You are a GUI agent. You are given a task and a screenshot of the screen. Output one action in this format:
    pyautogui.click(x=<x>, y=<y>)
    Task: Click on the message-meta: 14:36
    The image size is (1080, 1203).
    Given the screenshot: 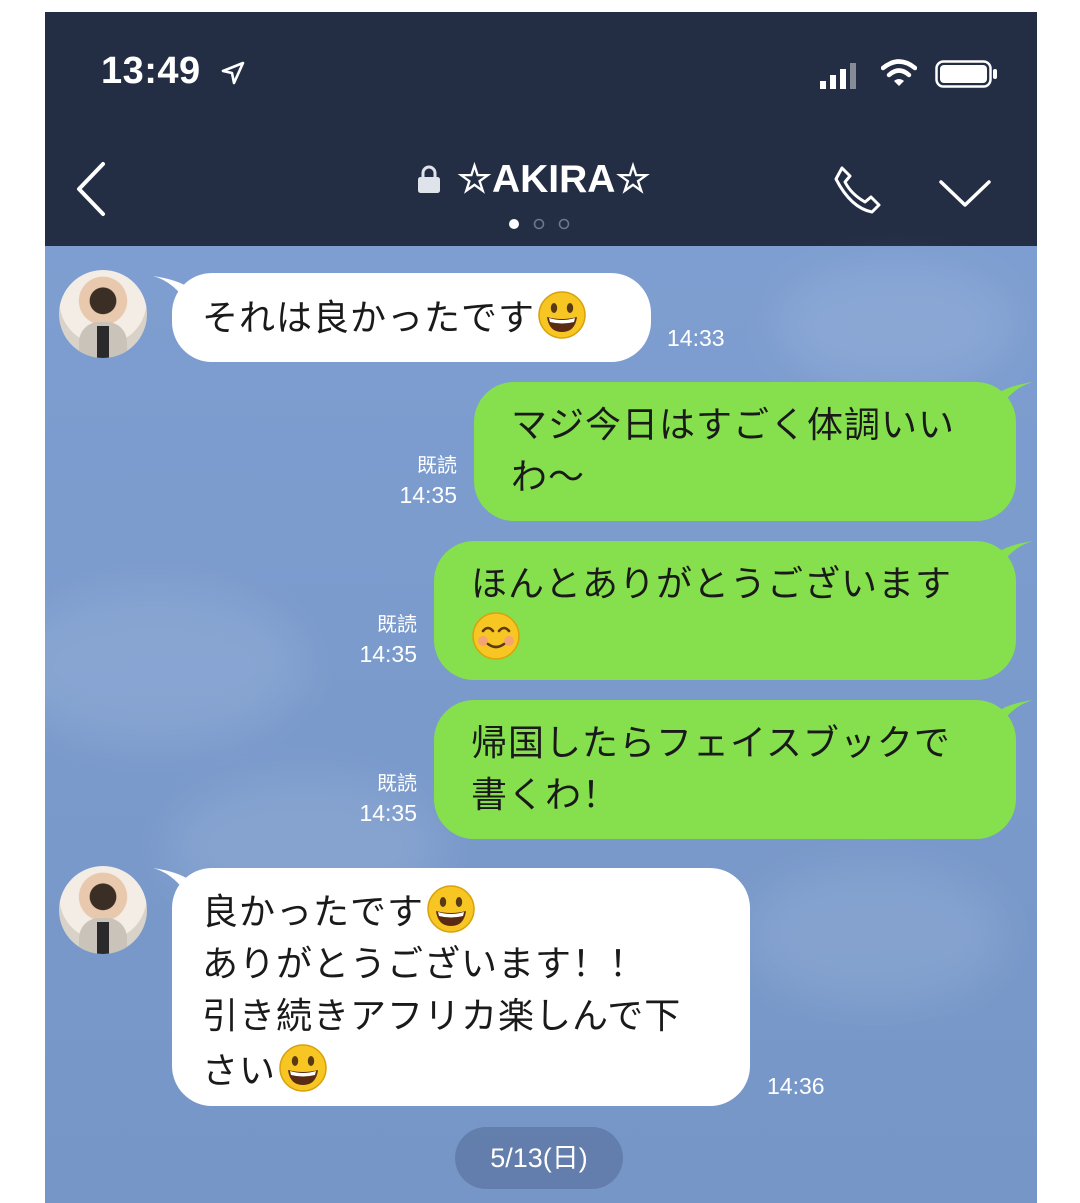 What is the action you would take?
    pyautogui.click(x=802, y=1086)
    